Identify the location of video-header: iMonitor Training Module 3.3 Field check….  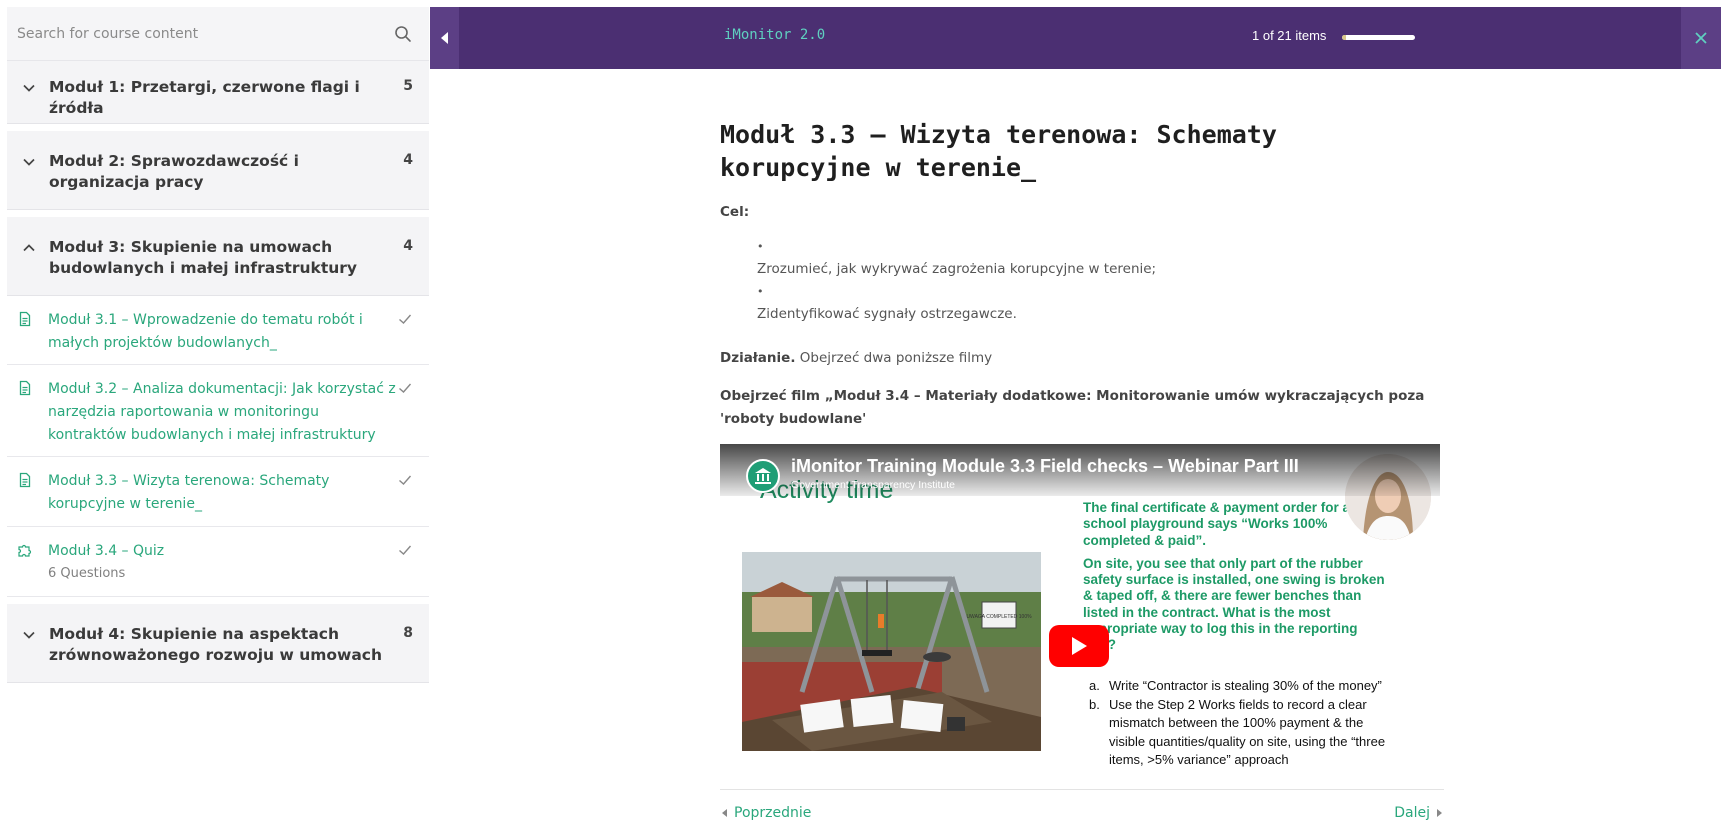
(1080, 470).